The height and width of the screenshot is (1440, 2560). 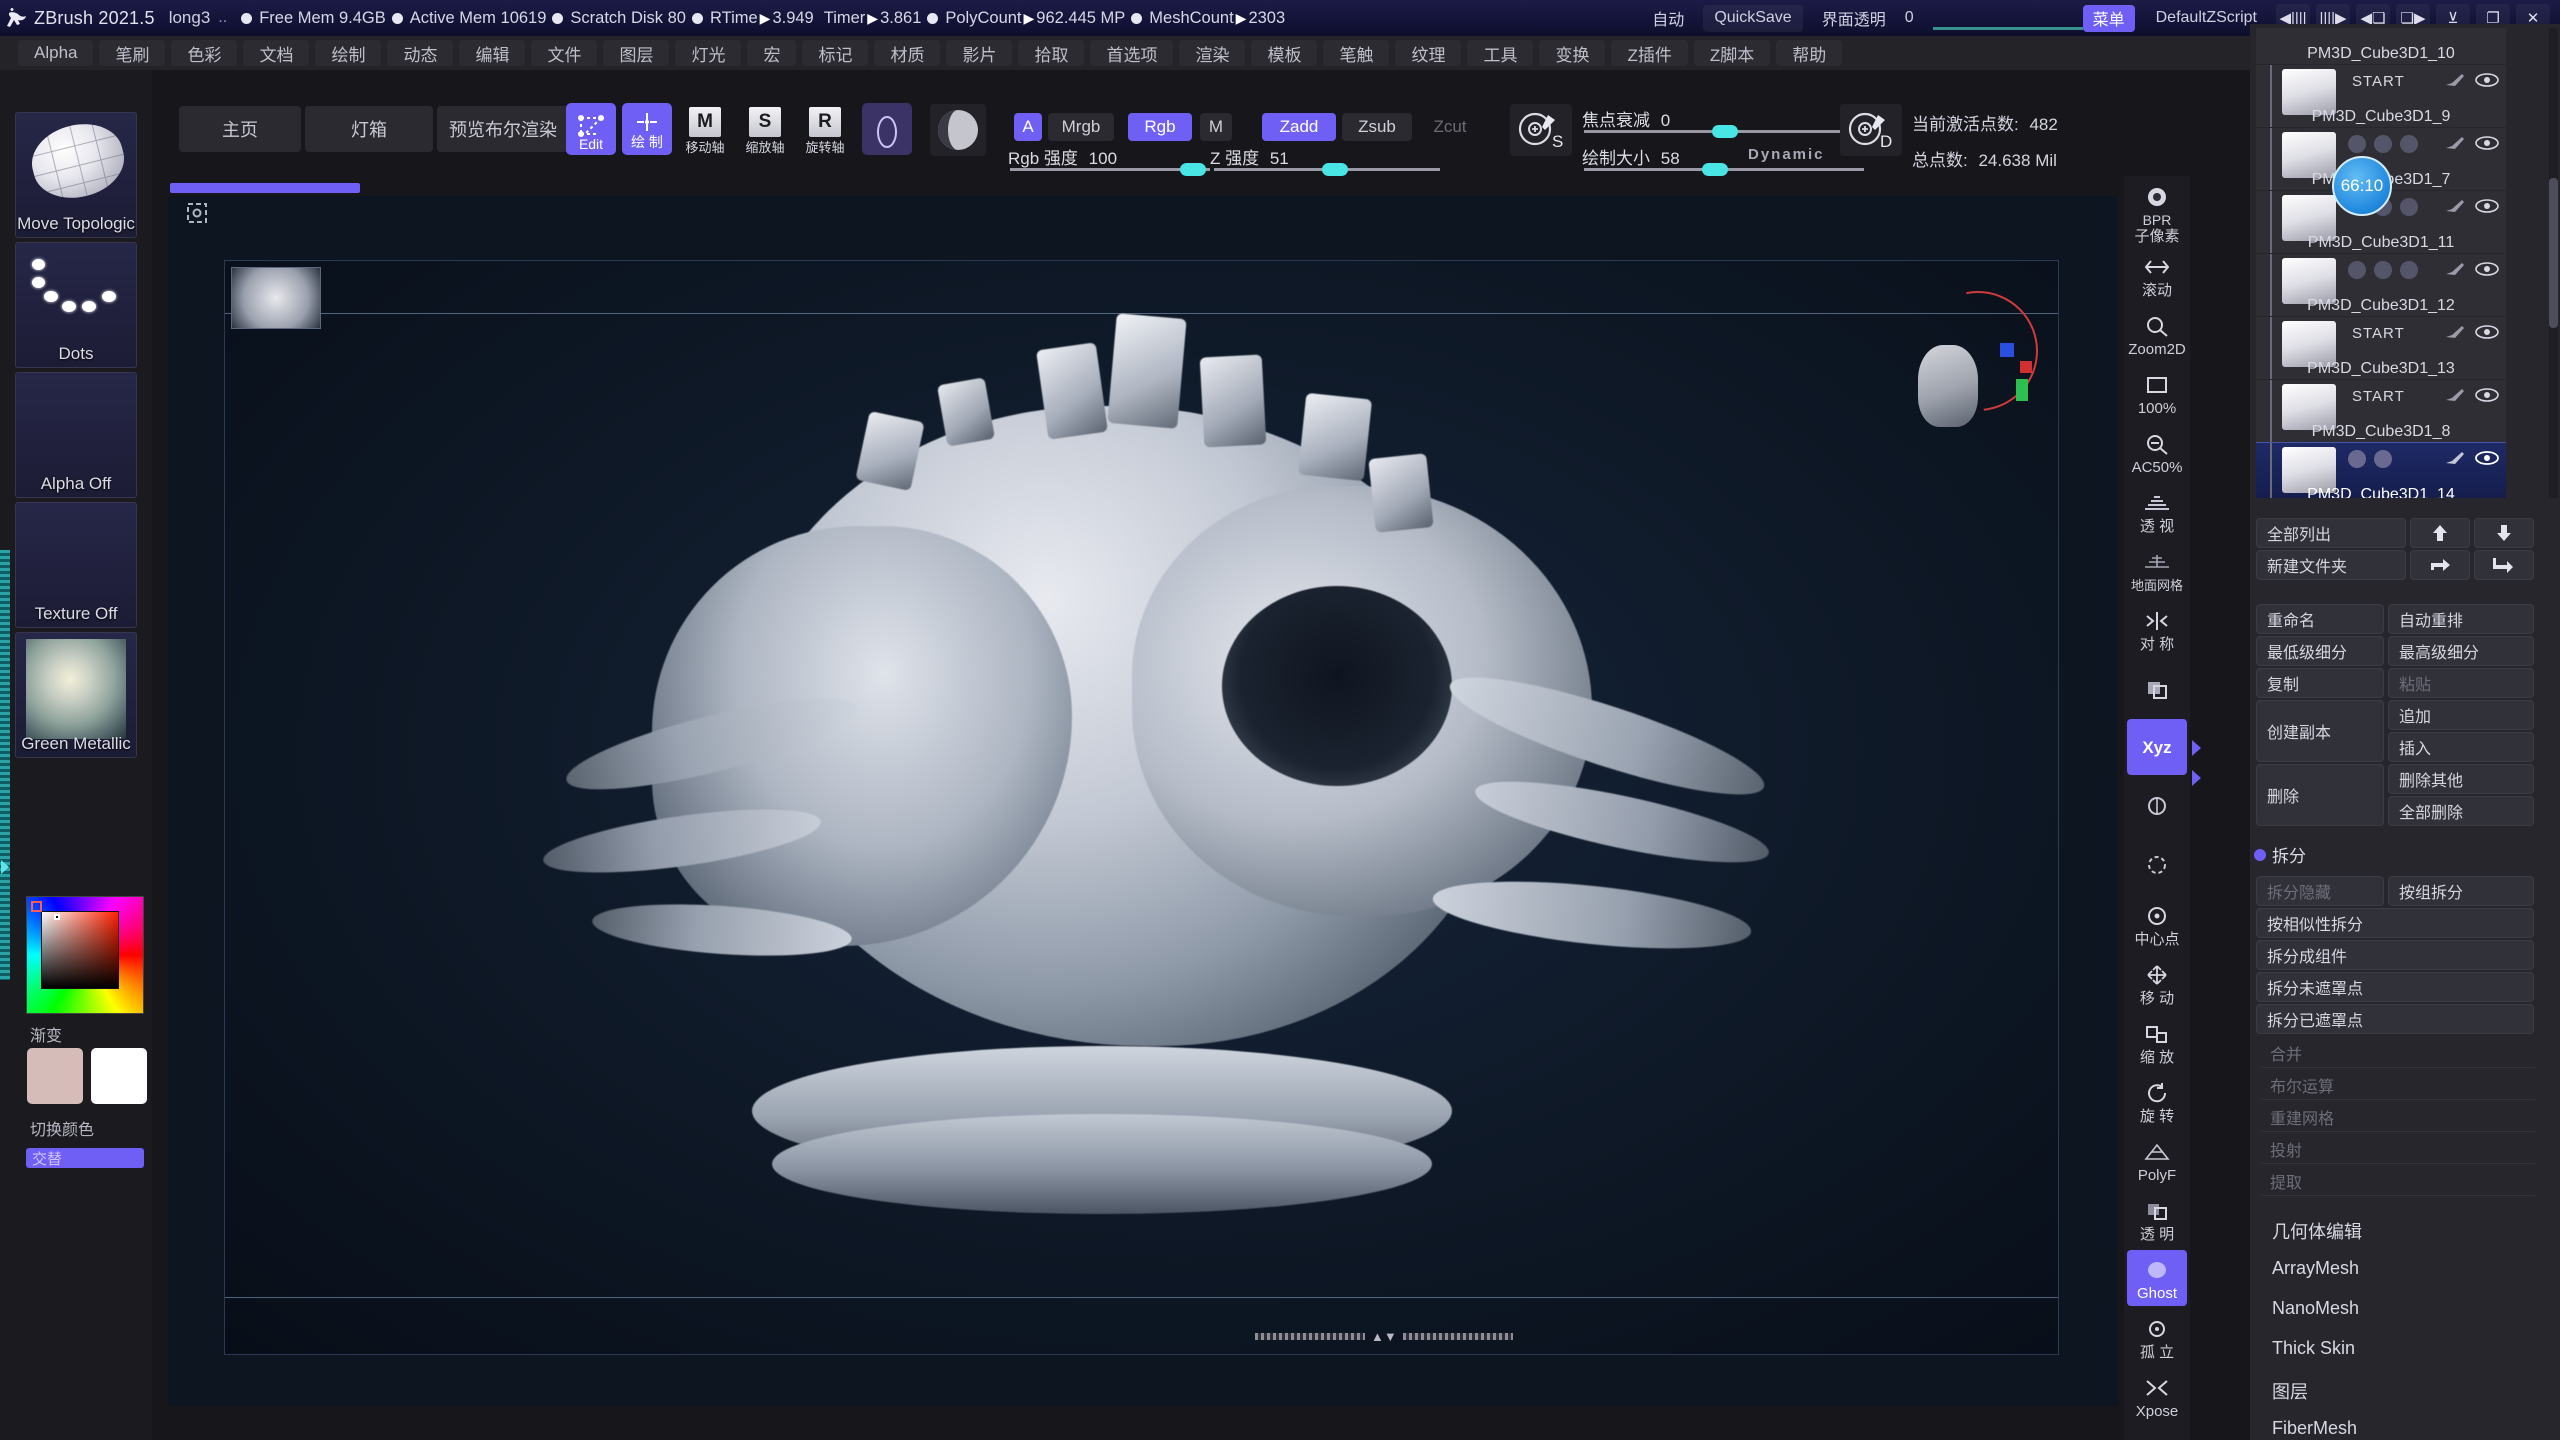 I want to click on rail-item-frame, so click(x=2157, y=865).